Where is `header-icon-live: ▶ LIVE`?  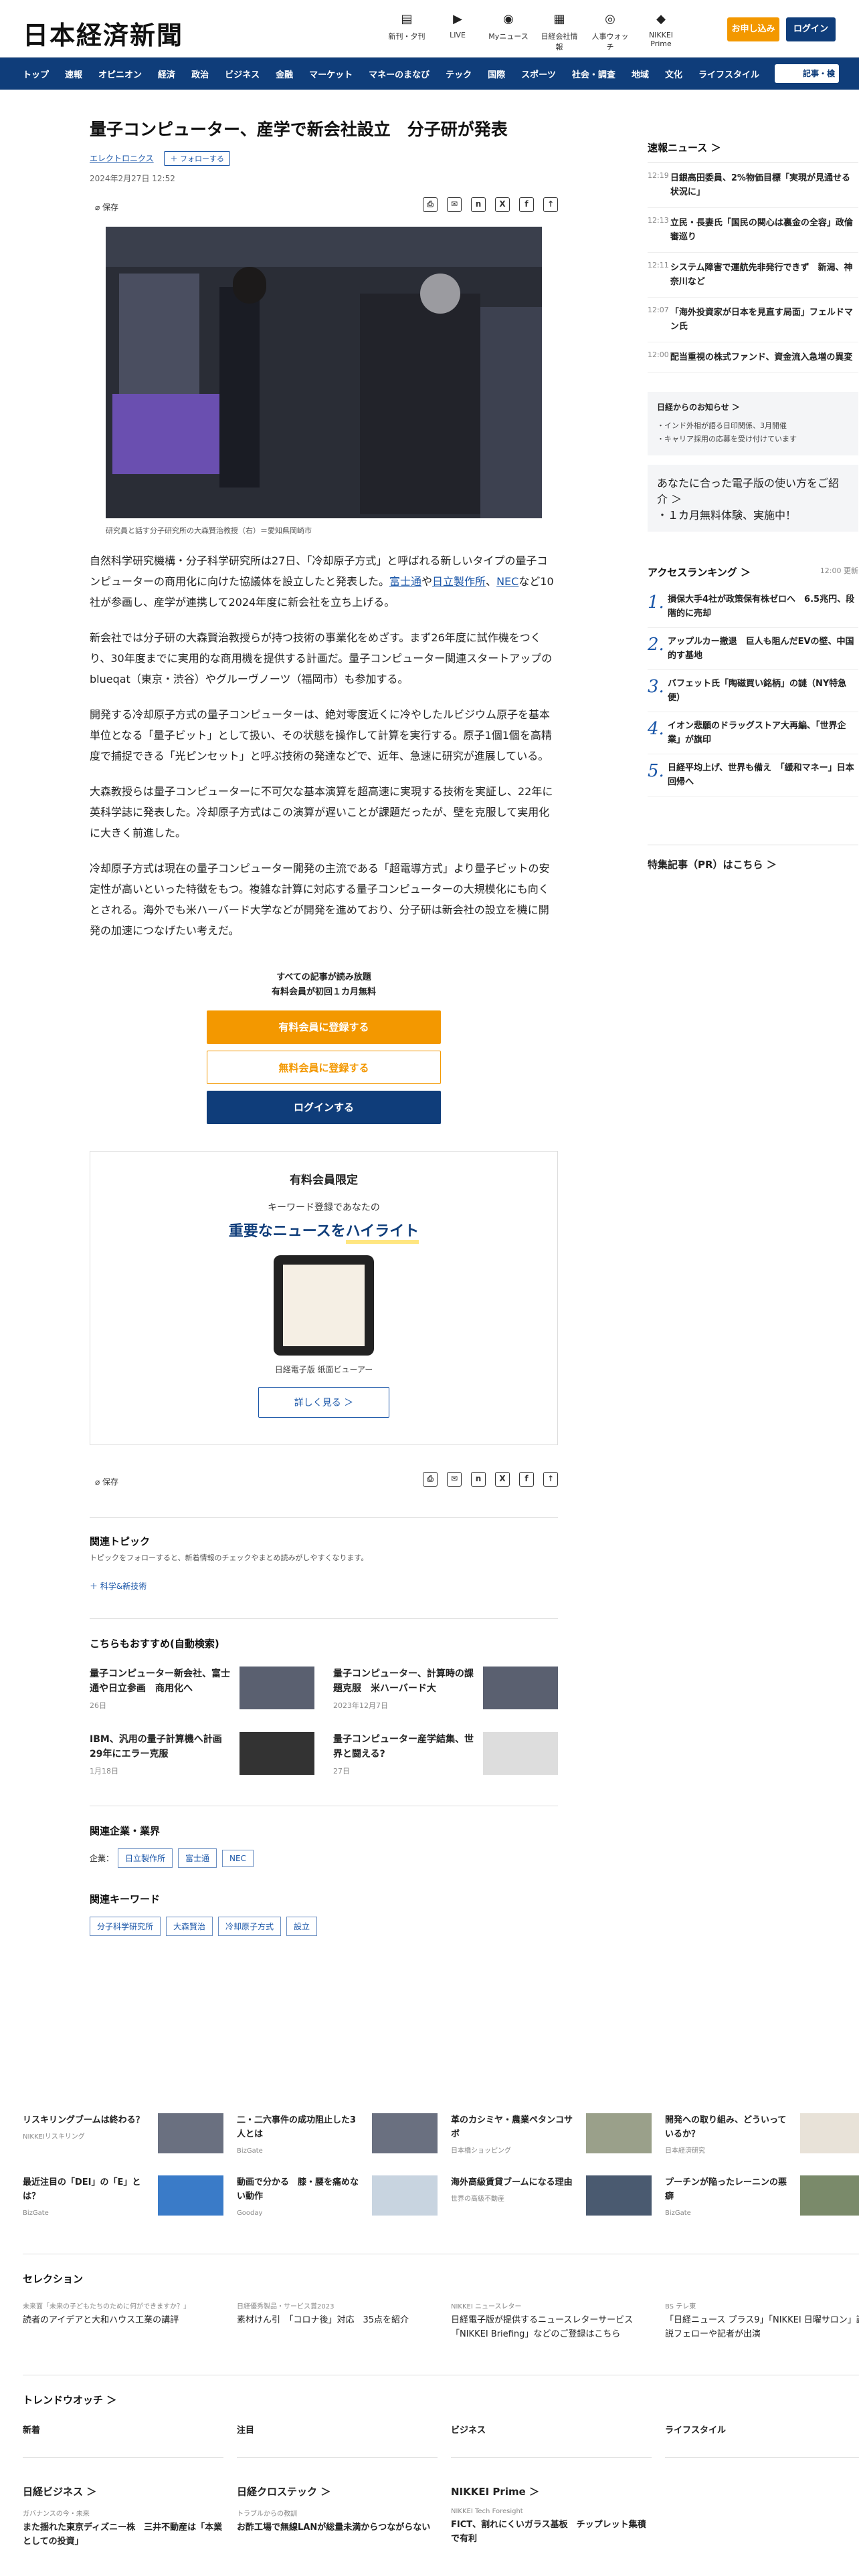 header-icon-live: ▶ LIVE is located at coordinates (457, 32).